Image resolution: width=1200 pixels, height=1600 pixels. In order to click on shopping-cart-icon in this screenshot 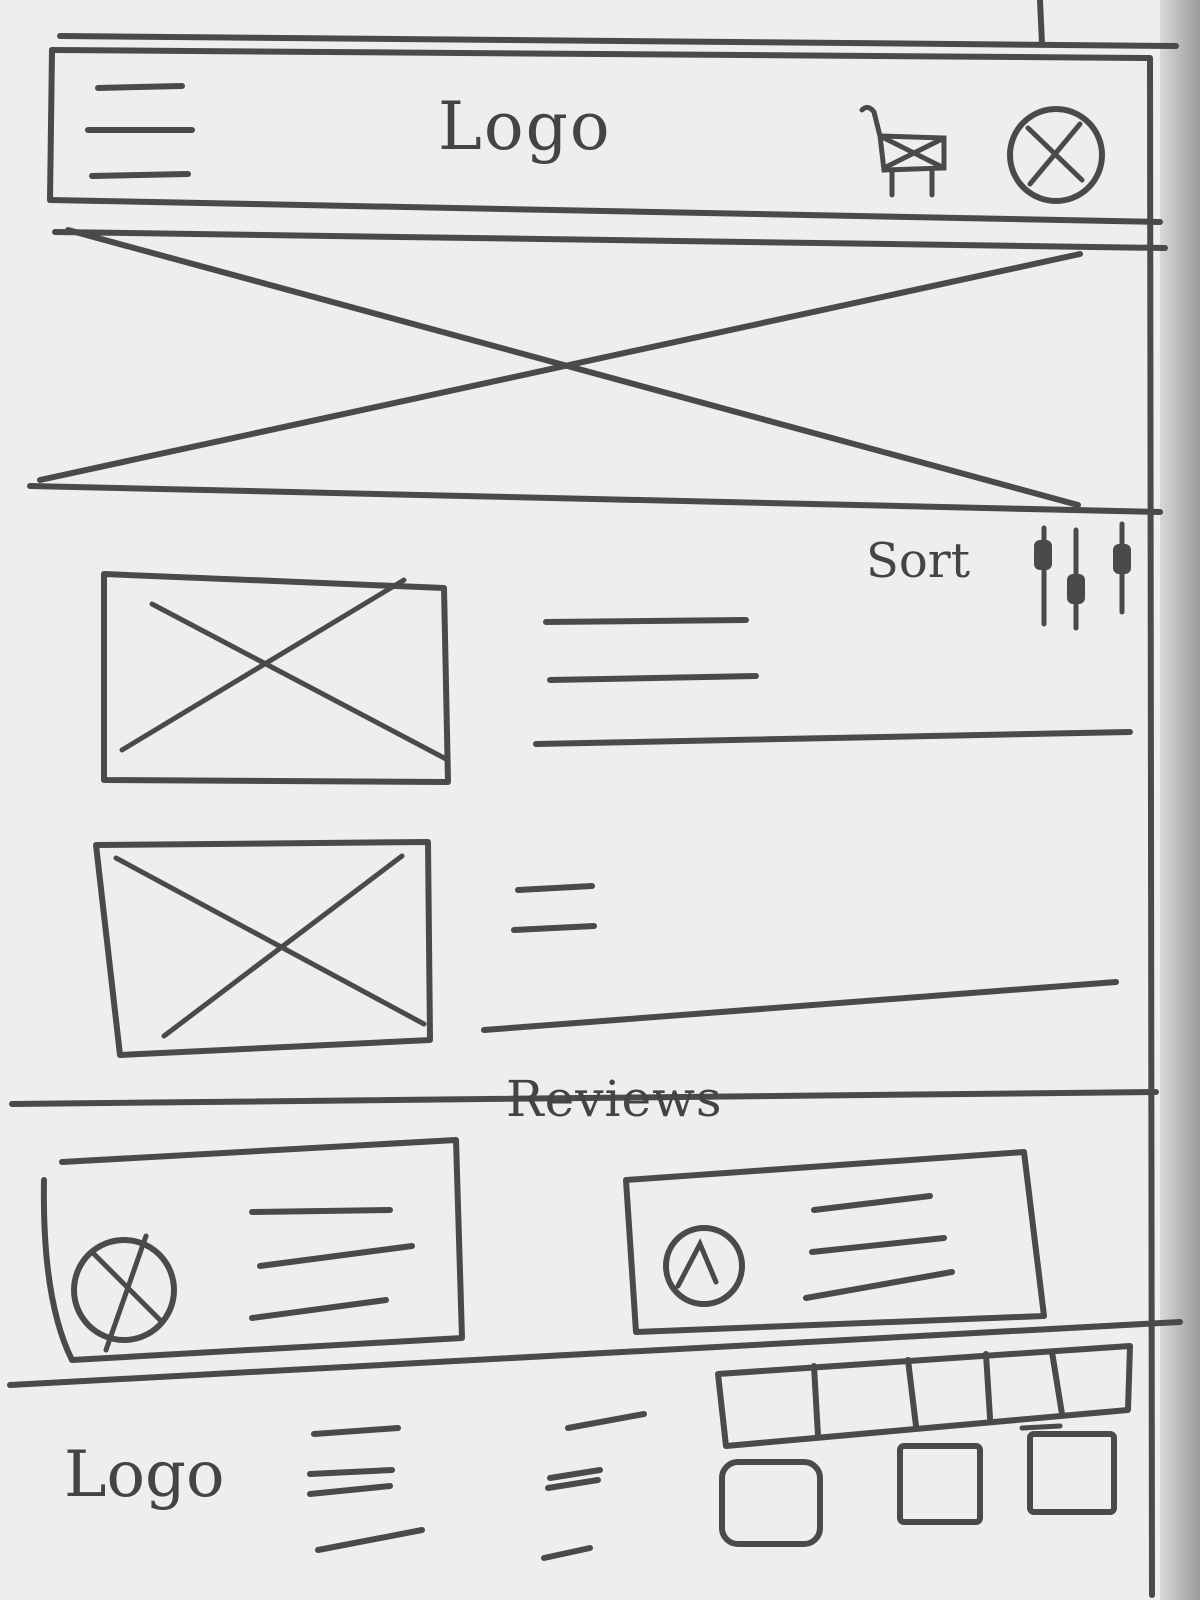, I will do `click(903, 151)`.